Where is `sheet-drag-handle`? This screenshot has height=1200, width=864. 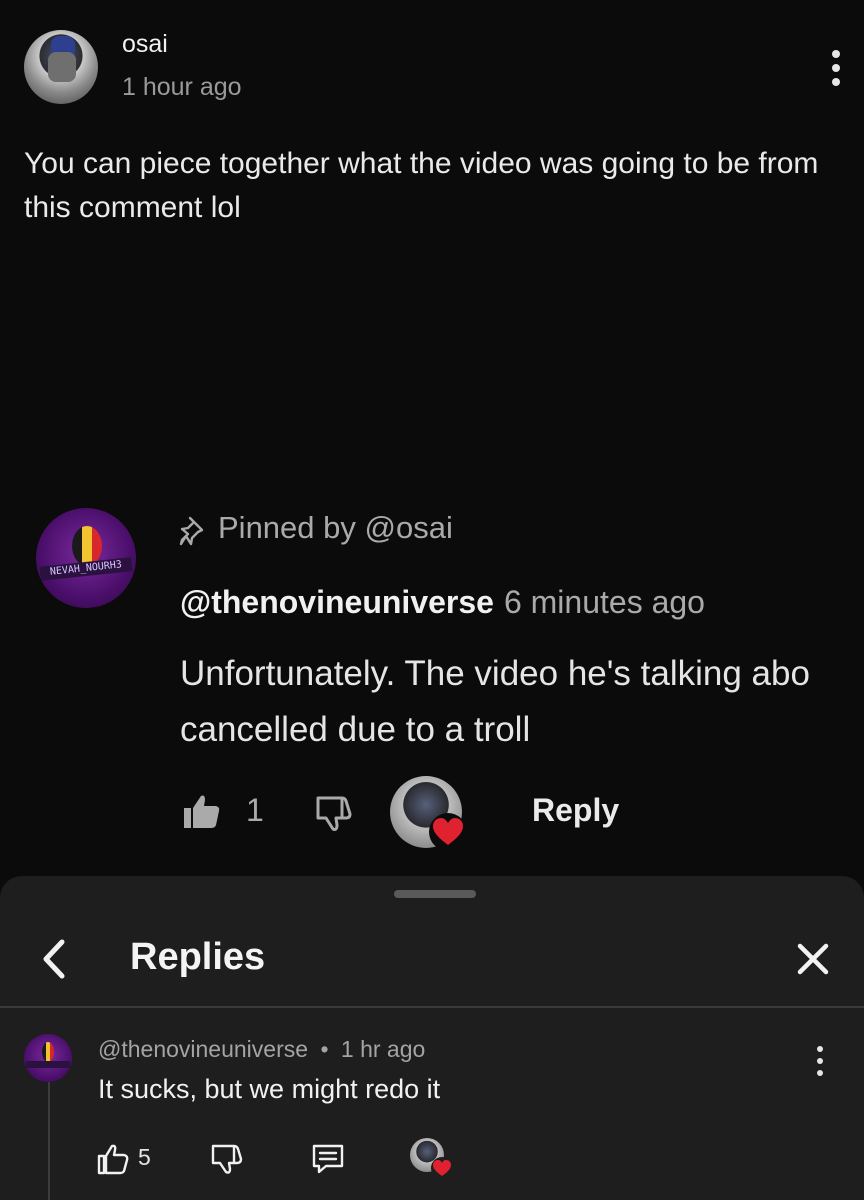 sheet-drag-handle is located at coordinates (435, 894).